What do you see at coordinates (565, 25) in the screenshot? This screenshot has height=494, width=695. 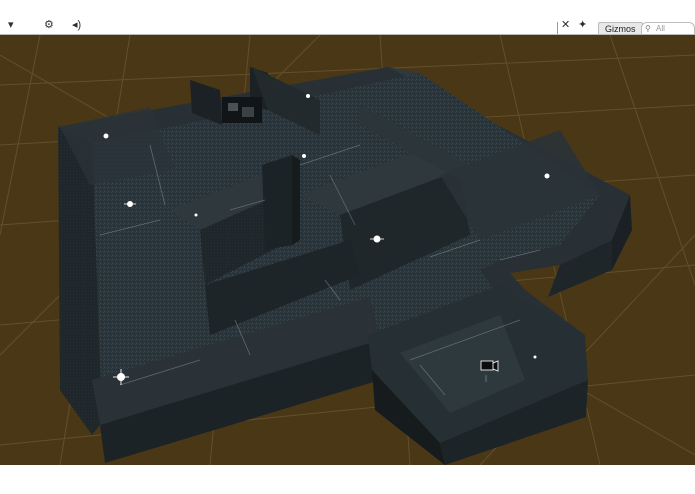 I see `scene-camera-icon: ✕` at bounding box center [565, 25].